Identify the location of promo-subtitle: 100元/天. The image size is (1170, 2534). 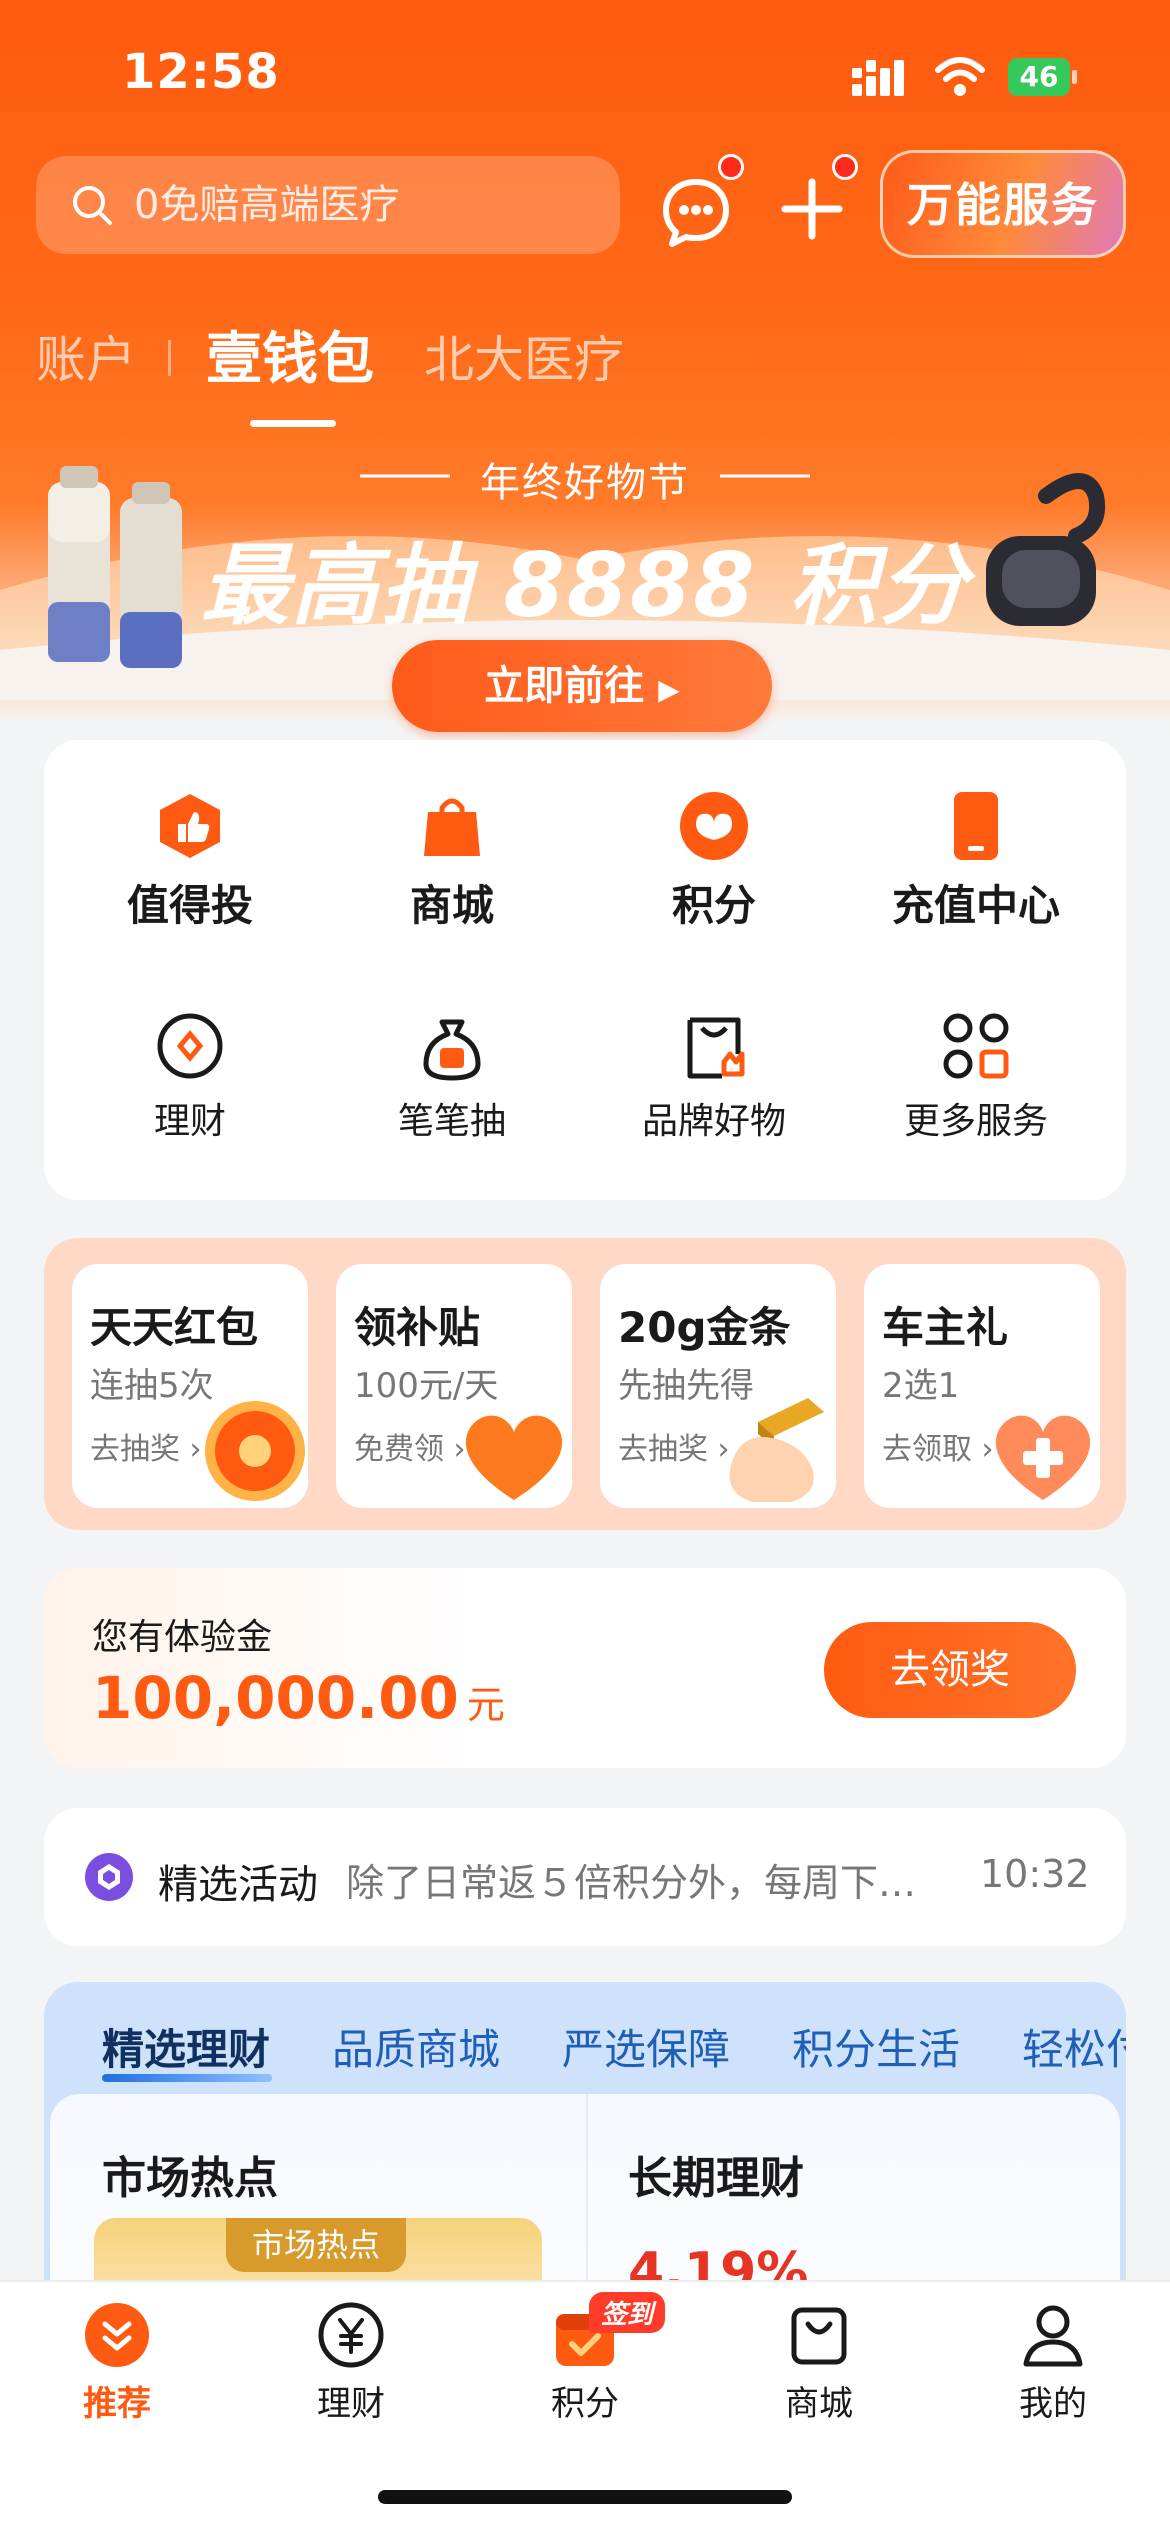
(426, 1386).